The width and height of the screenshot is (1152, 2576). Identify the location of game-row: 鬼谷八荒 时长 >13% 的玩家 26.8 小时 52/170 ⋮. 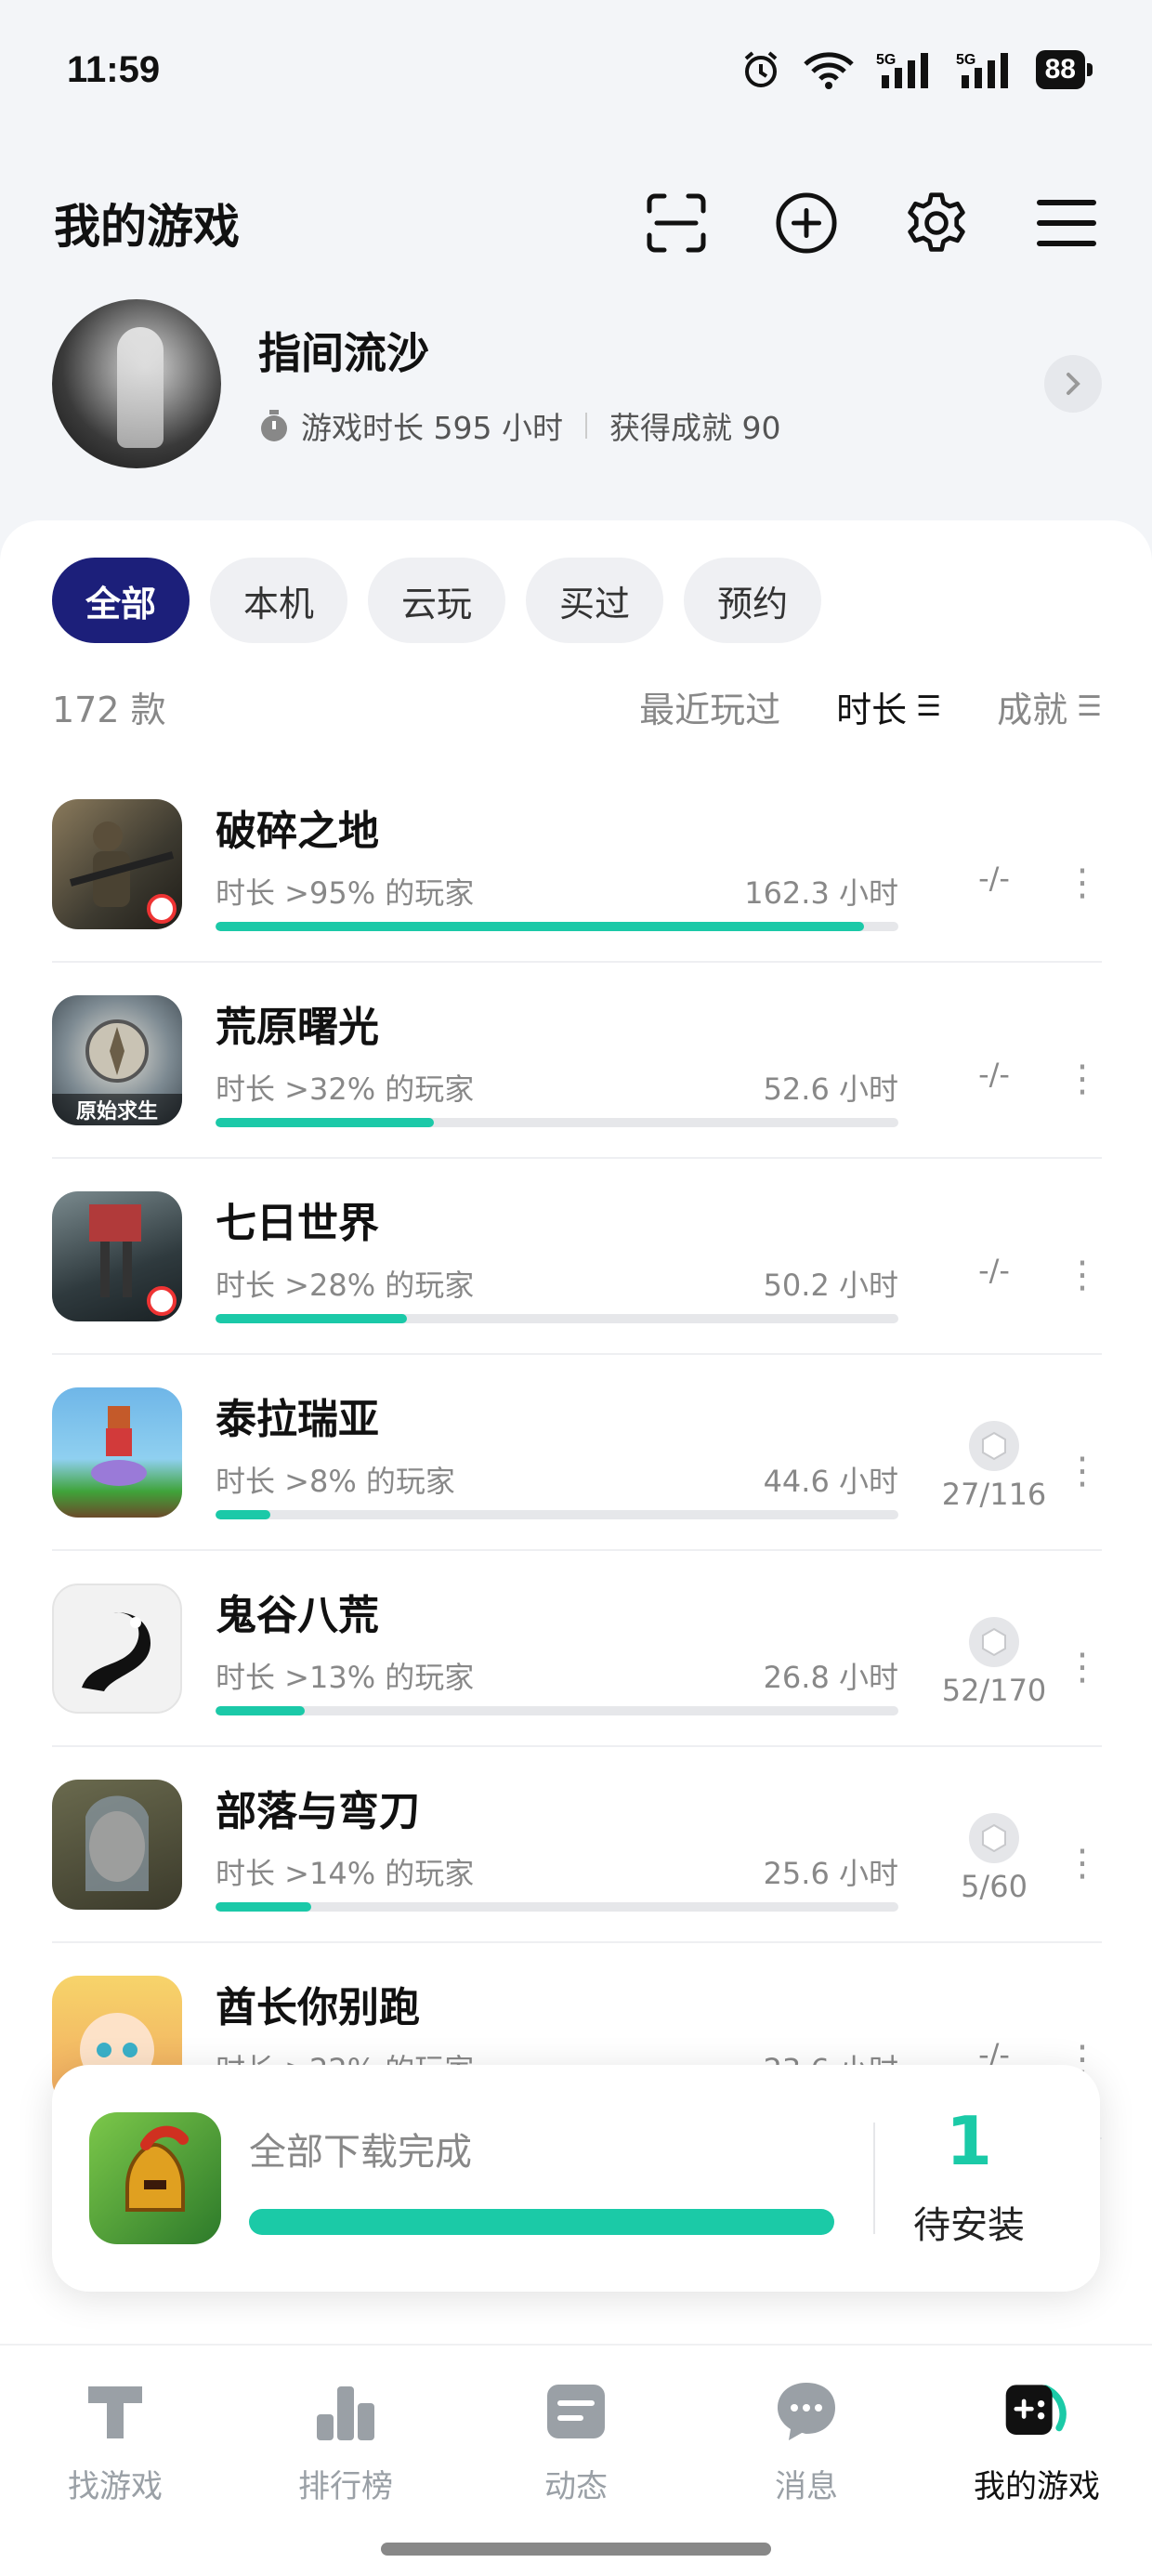
(577, 1649).